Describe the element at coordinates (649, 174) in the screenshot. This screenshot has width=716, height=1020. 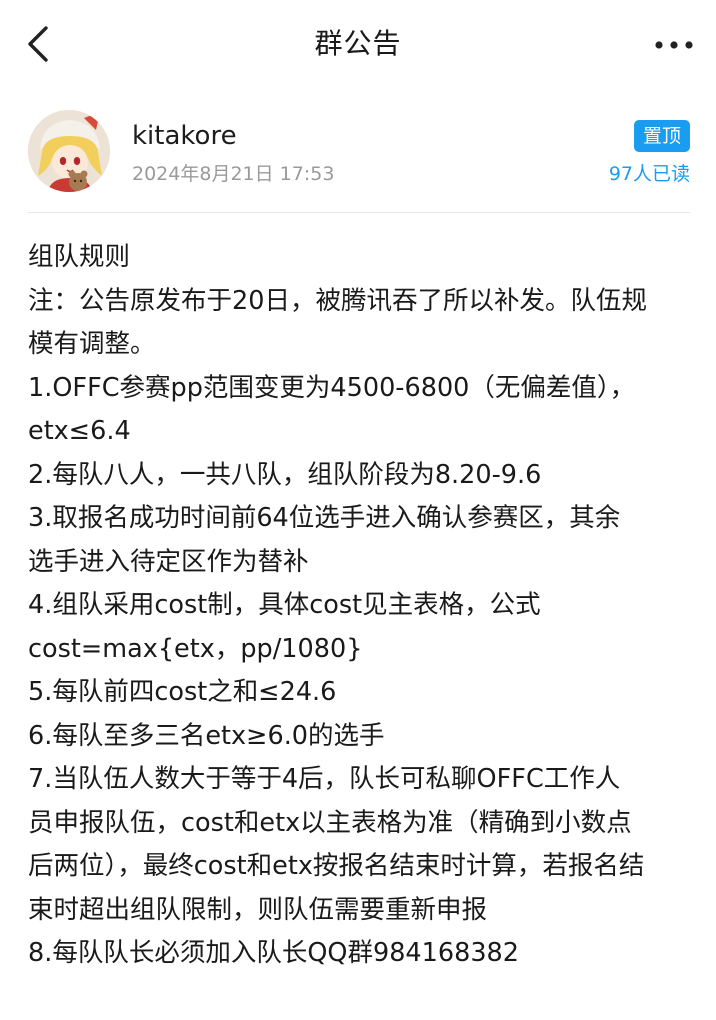
I see `read-count-link: 97人已读` at that location.